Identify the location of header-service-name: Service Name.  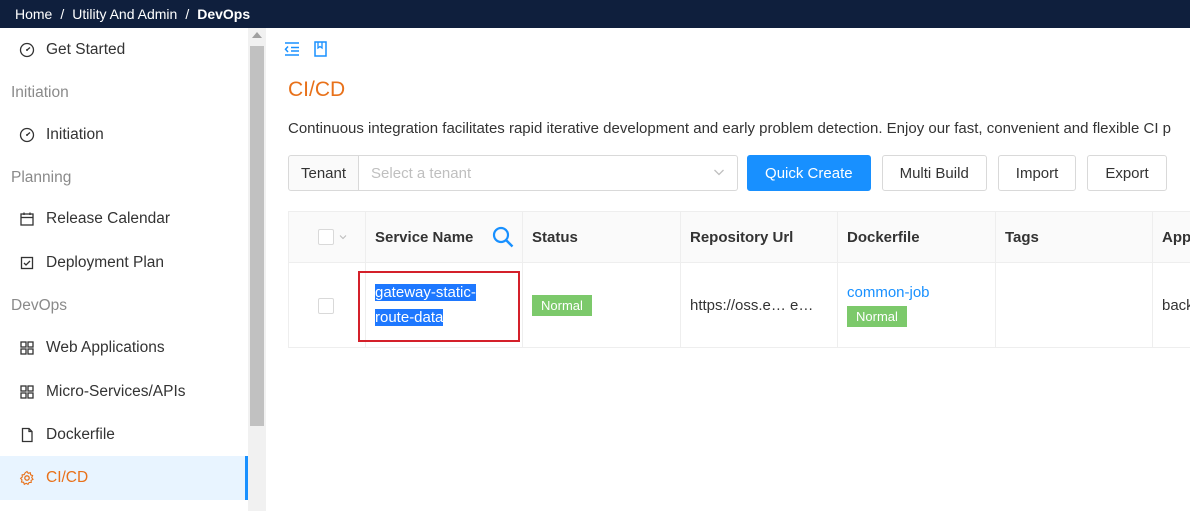
(444, 237).